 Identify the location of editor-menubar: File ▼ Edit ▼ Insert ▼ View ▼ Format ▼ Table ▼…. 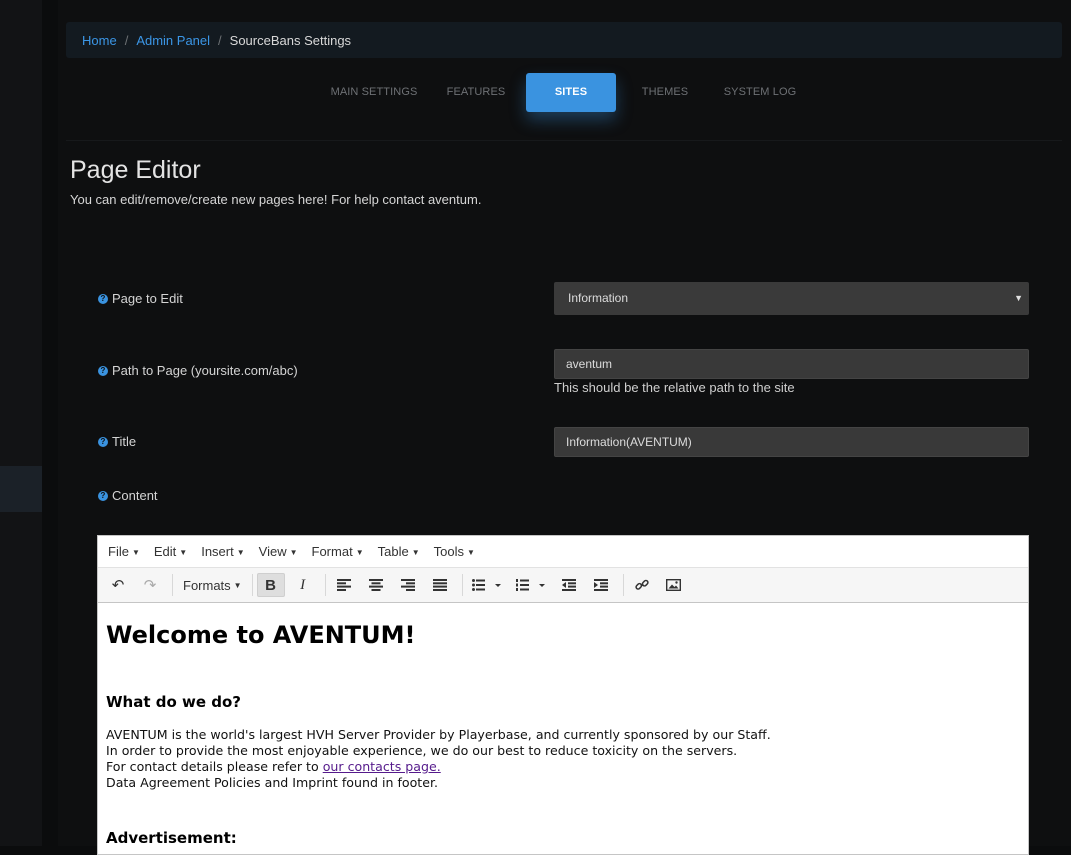
(563, 552).